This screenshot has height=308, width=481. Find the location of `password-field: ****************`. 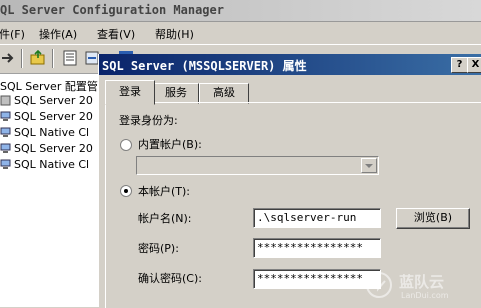

password-field: **************** is located at coordinates (317, 248).